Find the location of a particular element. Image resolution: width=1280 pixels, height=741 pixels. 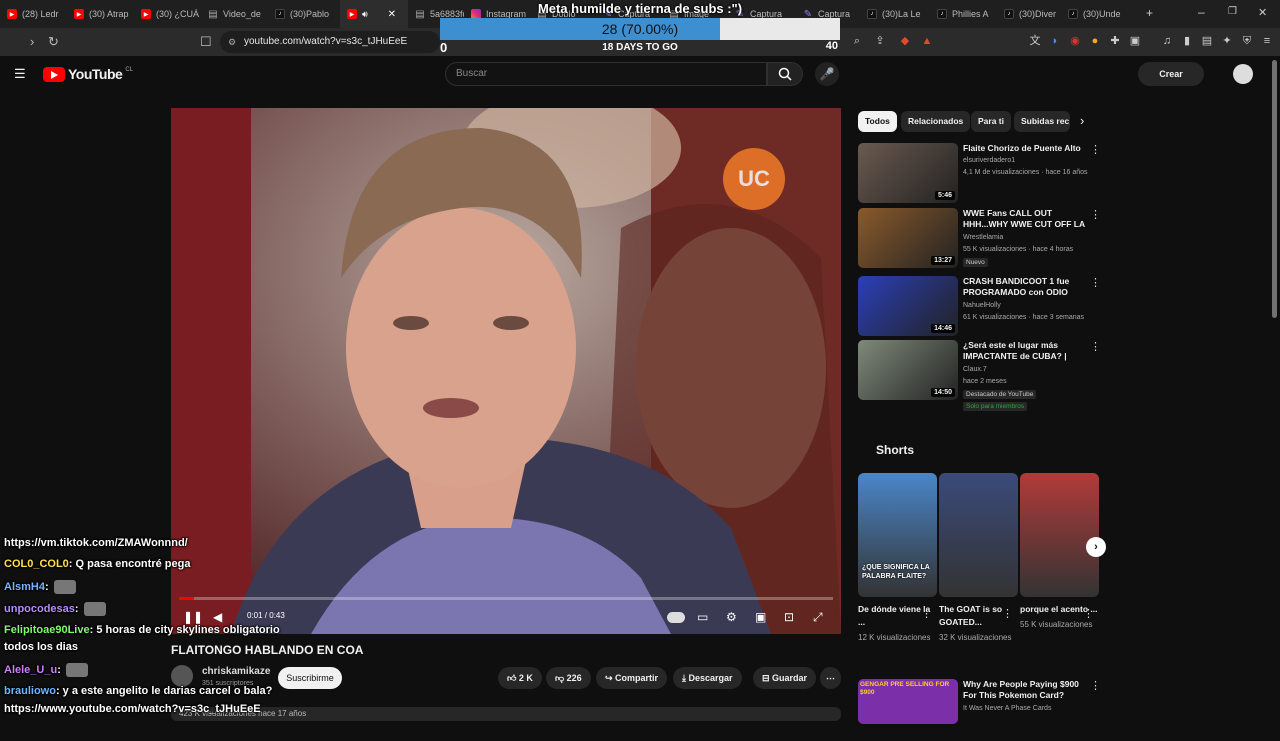

bookmark-save-icon: ⊟ is located at coordinates (767, 678).